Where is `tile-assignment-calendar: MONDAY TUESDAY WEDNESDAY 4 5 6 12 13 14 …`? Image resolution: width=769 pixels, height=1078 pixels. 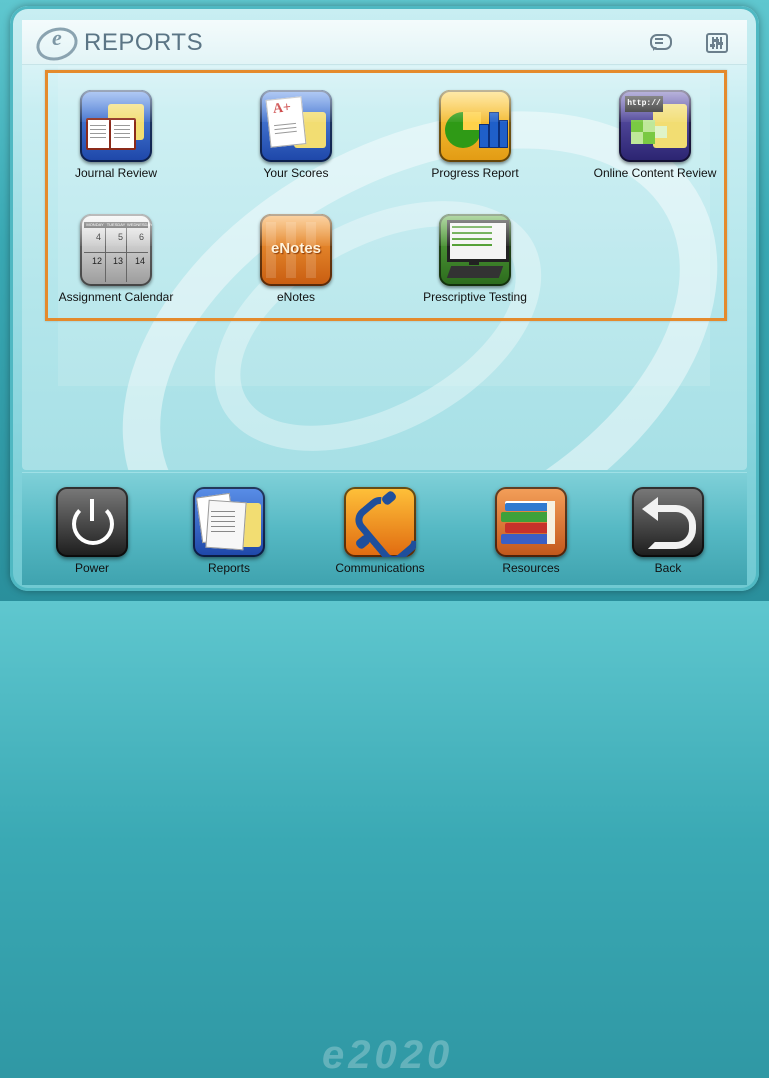 tile-assignment-calendar: MONDAY TUESDAY WEDNESDAY 4 5 6 12 13 14 … is located at coordinates (116, 252).